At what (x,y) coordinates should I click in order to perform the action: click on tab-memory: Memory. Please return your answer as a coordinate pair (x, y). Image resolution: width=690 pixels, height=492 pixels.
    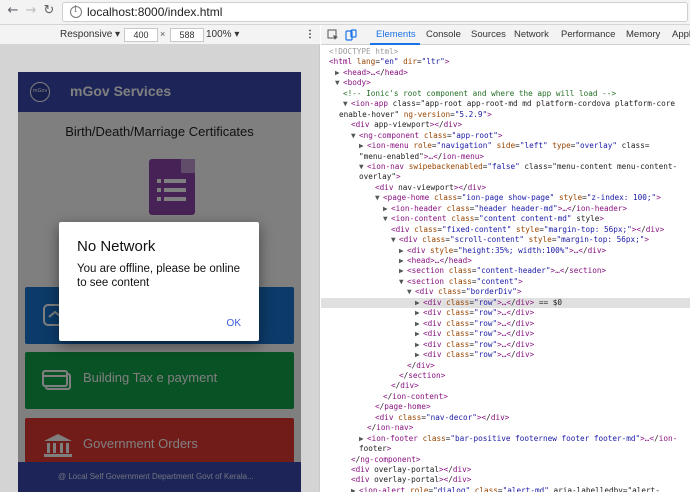
    Looking at the image, I should click on (643, 34).